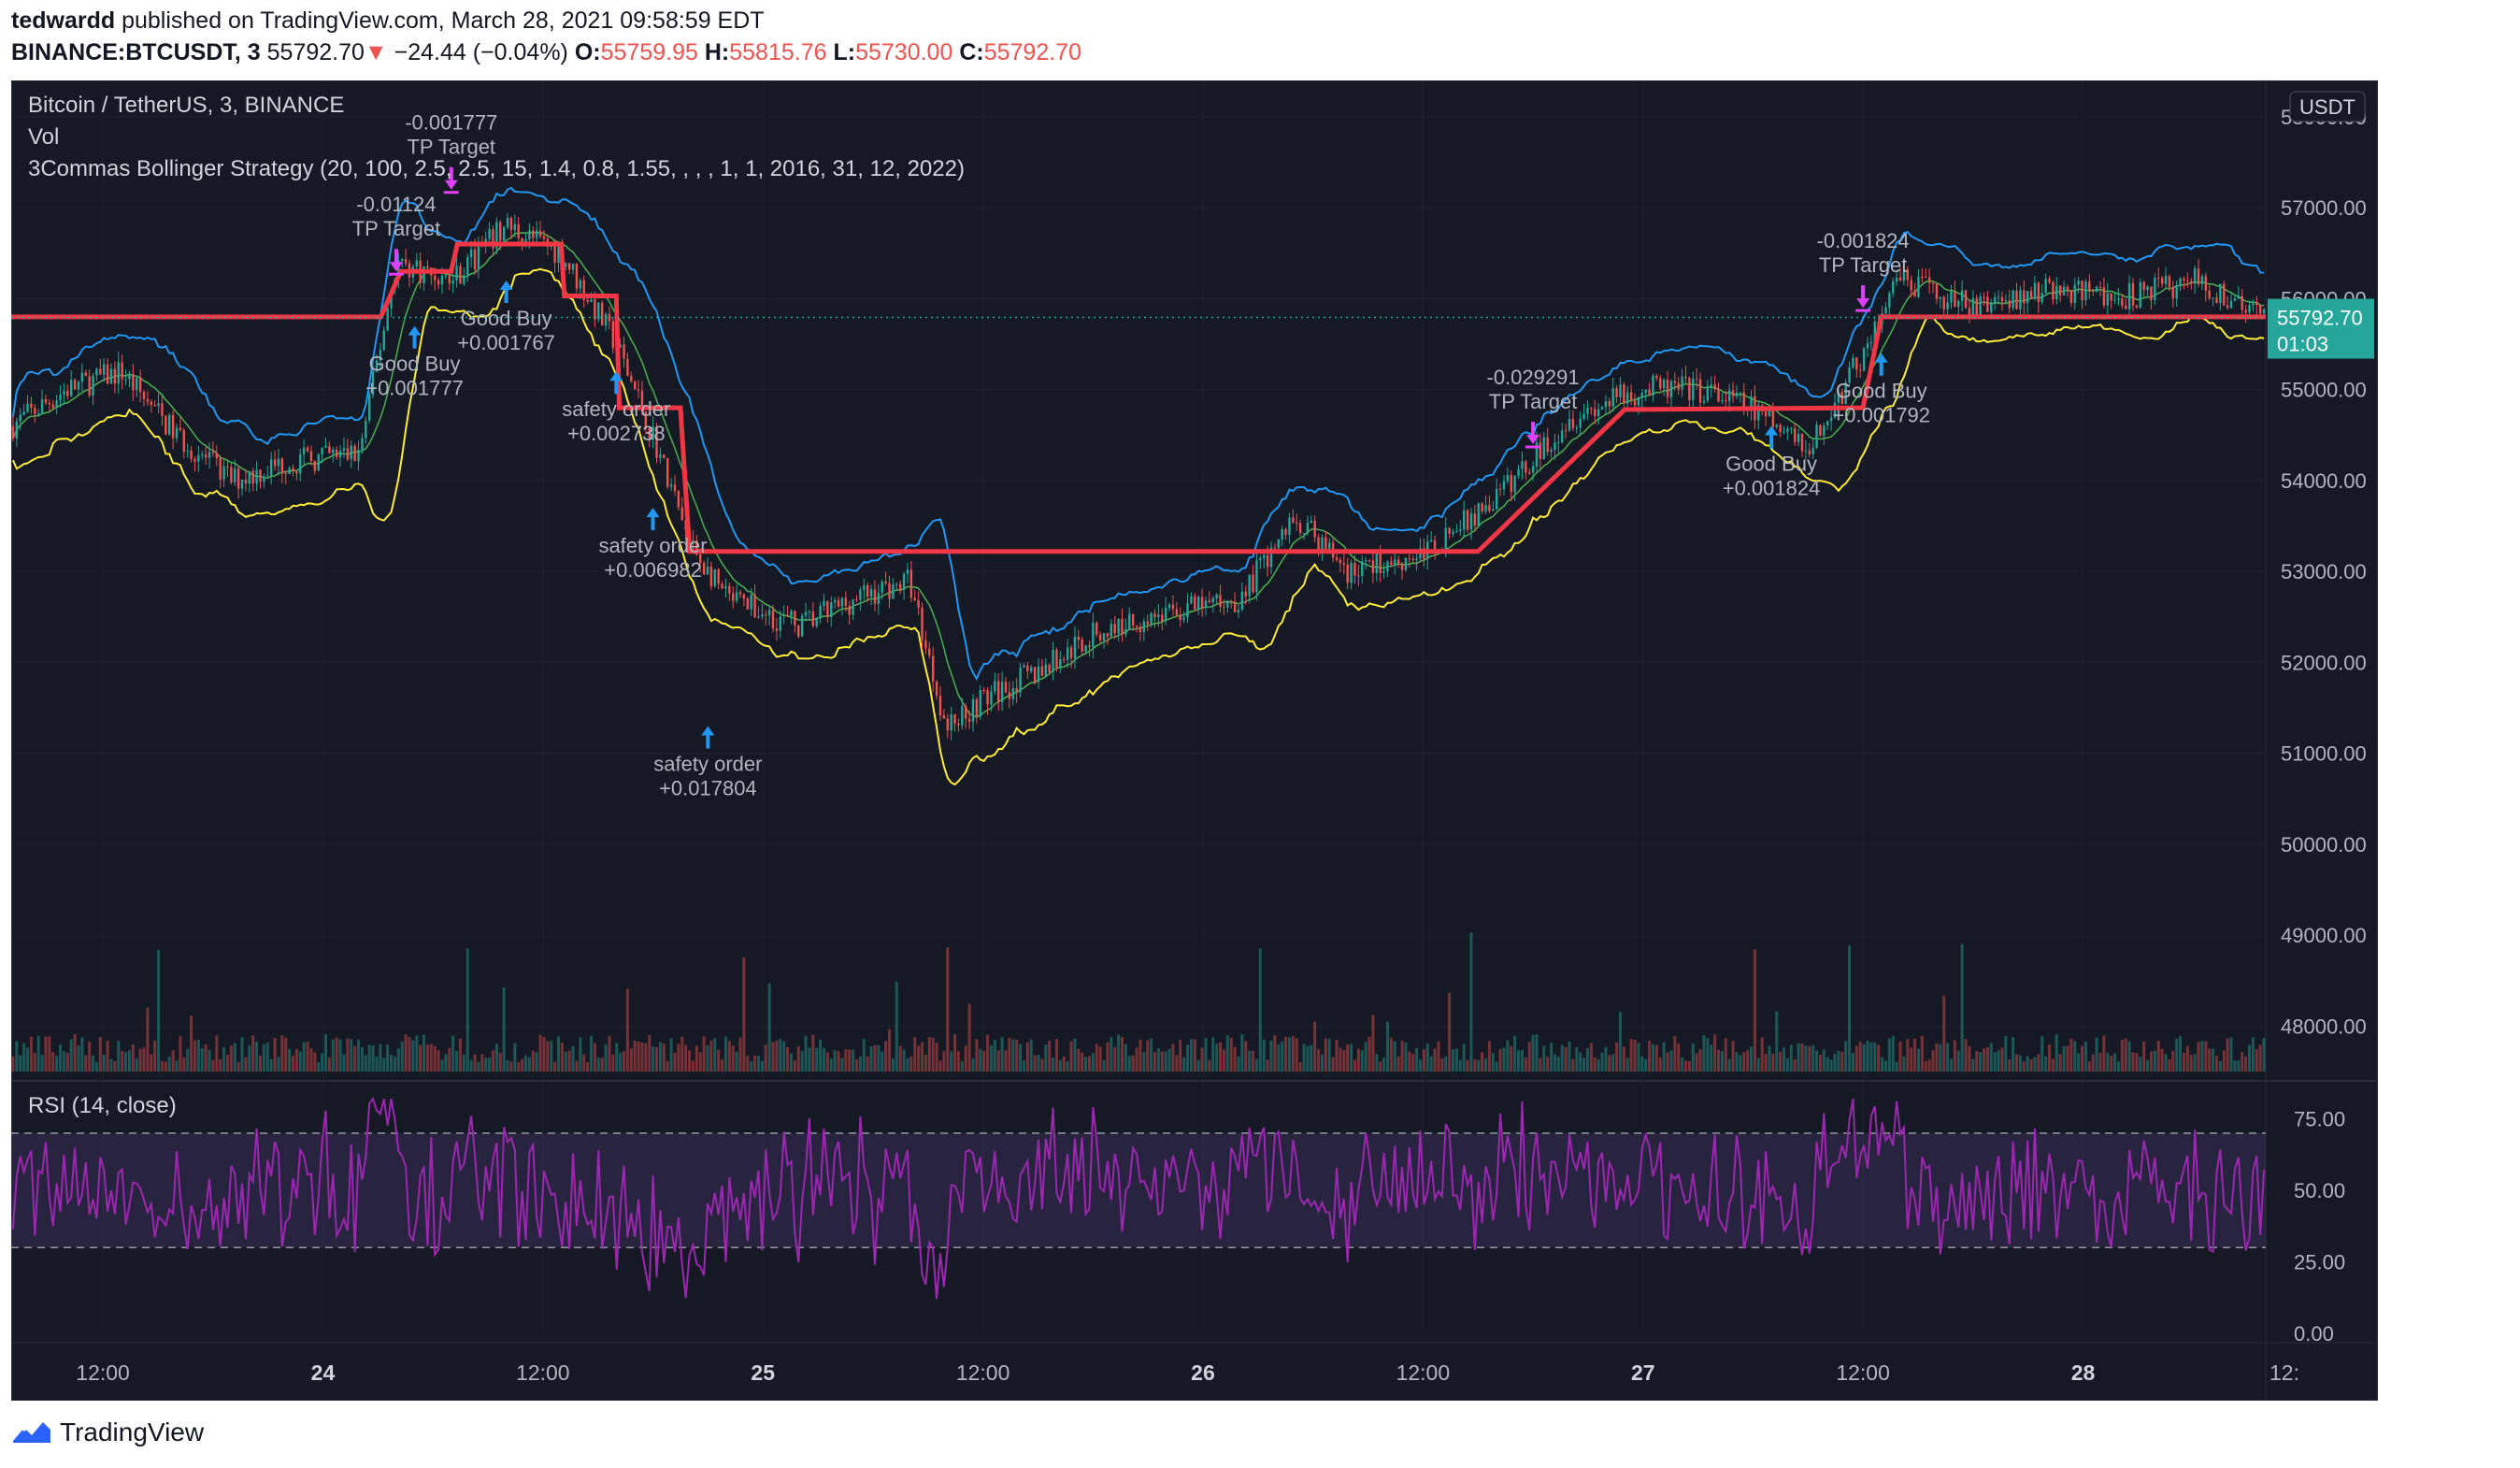 The height and width of the screenshot is (1468, 2520). I want to click on high-label: H:, so click(717, 52).